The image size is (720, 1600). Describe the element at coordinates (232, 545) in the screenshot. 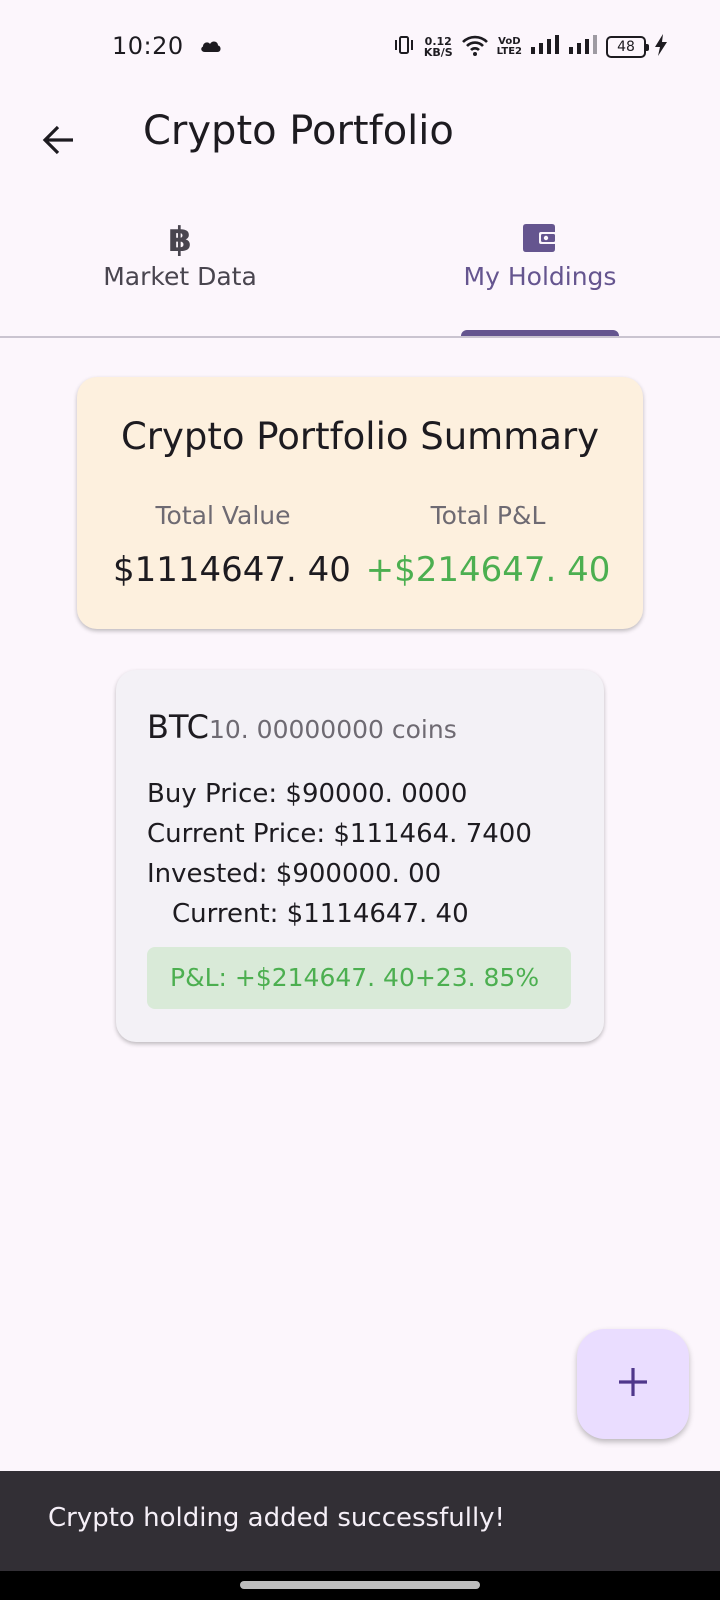

I see `total-value-section: Total Value $1114647. 40` at that location.